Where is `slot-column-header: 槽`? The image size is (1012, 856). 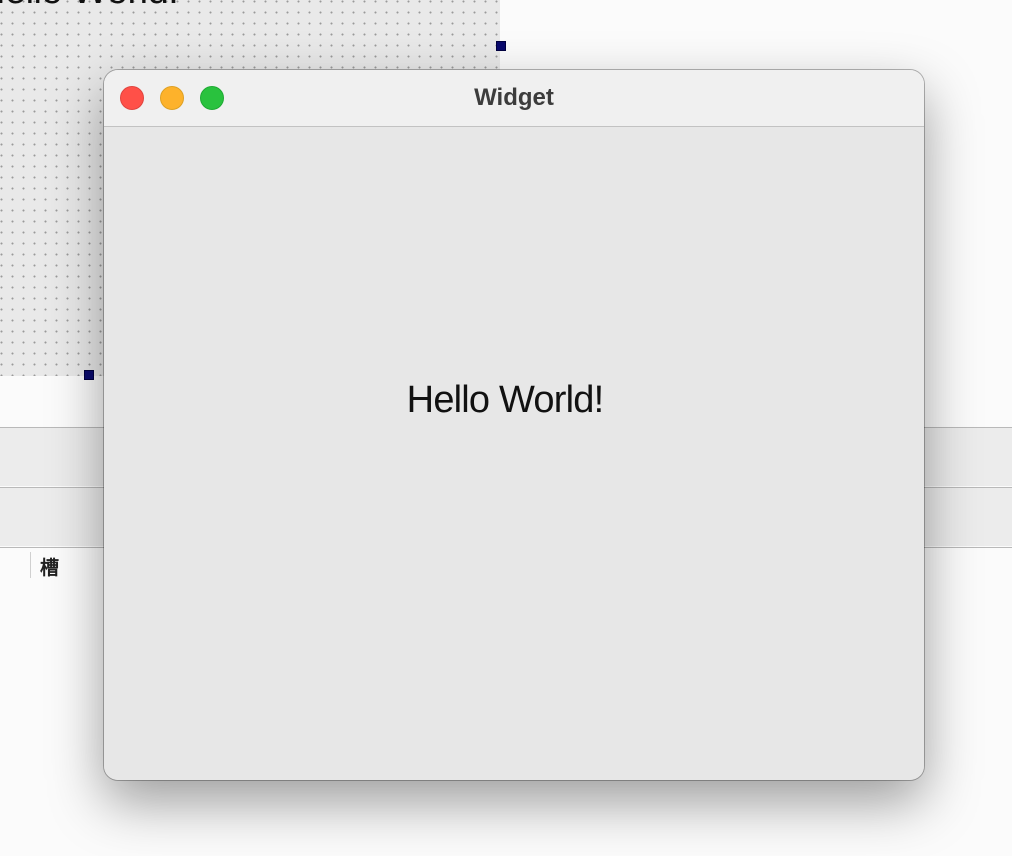 slot-column-header: 槽 is located at coordinates (50, 568).